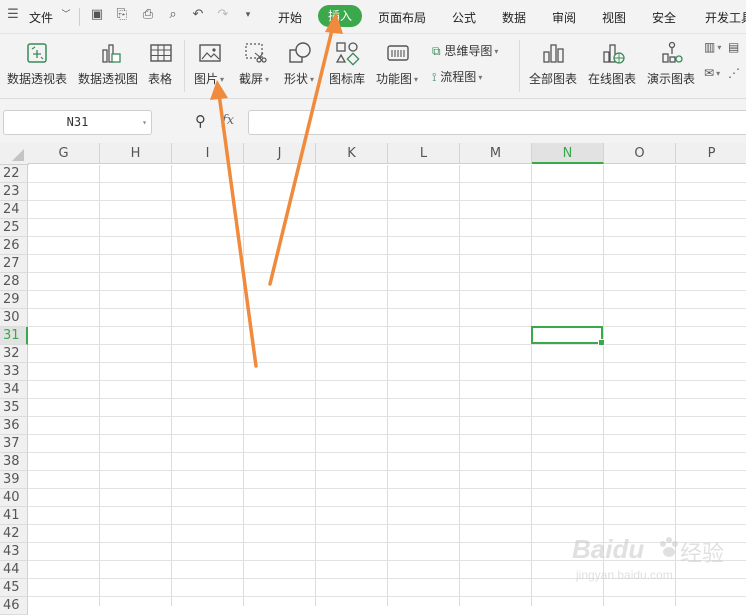 The image size is (746, 615). What do you see at coordinates (608, 549) in the screenshot?
I see `watermark-brand: Baidu` at bounding box center [608, 549].